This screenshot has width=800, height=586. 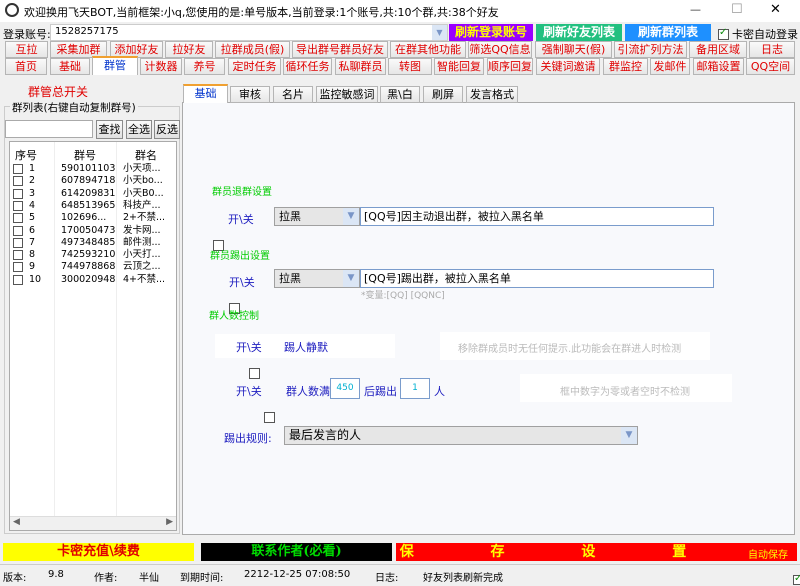 I want to click on row-group-id: 744978868, so click(x=88, y=267).